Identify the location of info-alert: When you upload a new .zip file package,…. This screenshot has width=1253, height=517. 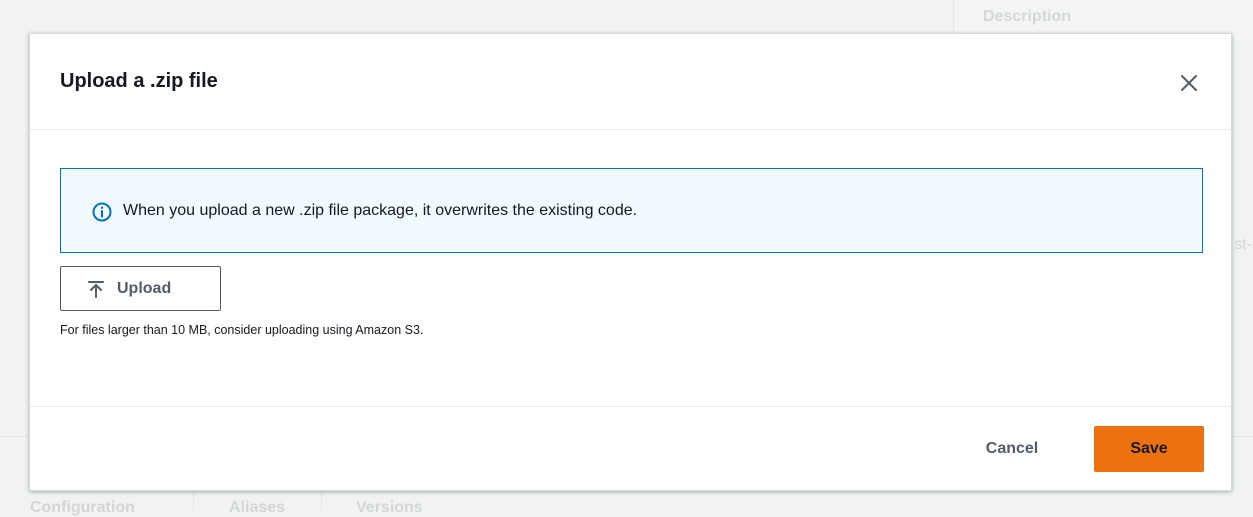
(631, 210).